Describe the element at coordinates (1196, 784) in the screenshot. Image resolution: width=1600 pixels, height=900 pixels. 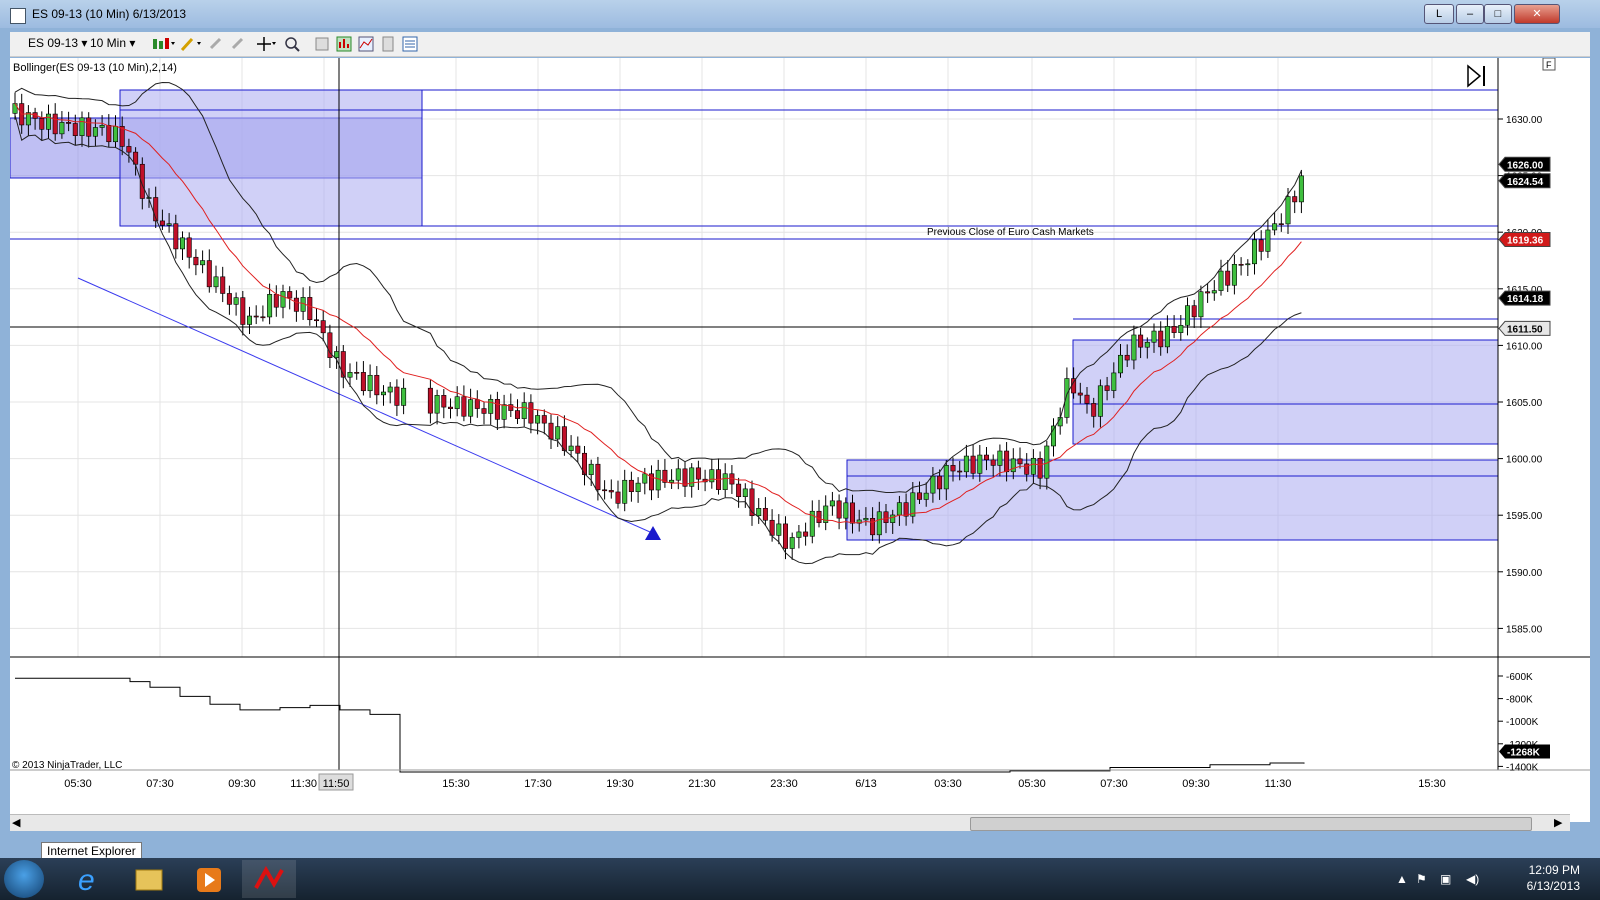
I see `time-tick-label: 09:30` at that location.